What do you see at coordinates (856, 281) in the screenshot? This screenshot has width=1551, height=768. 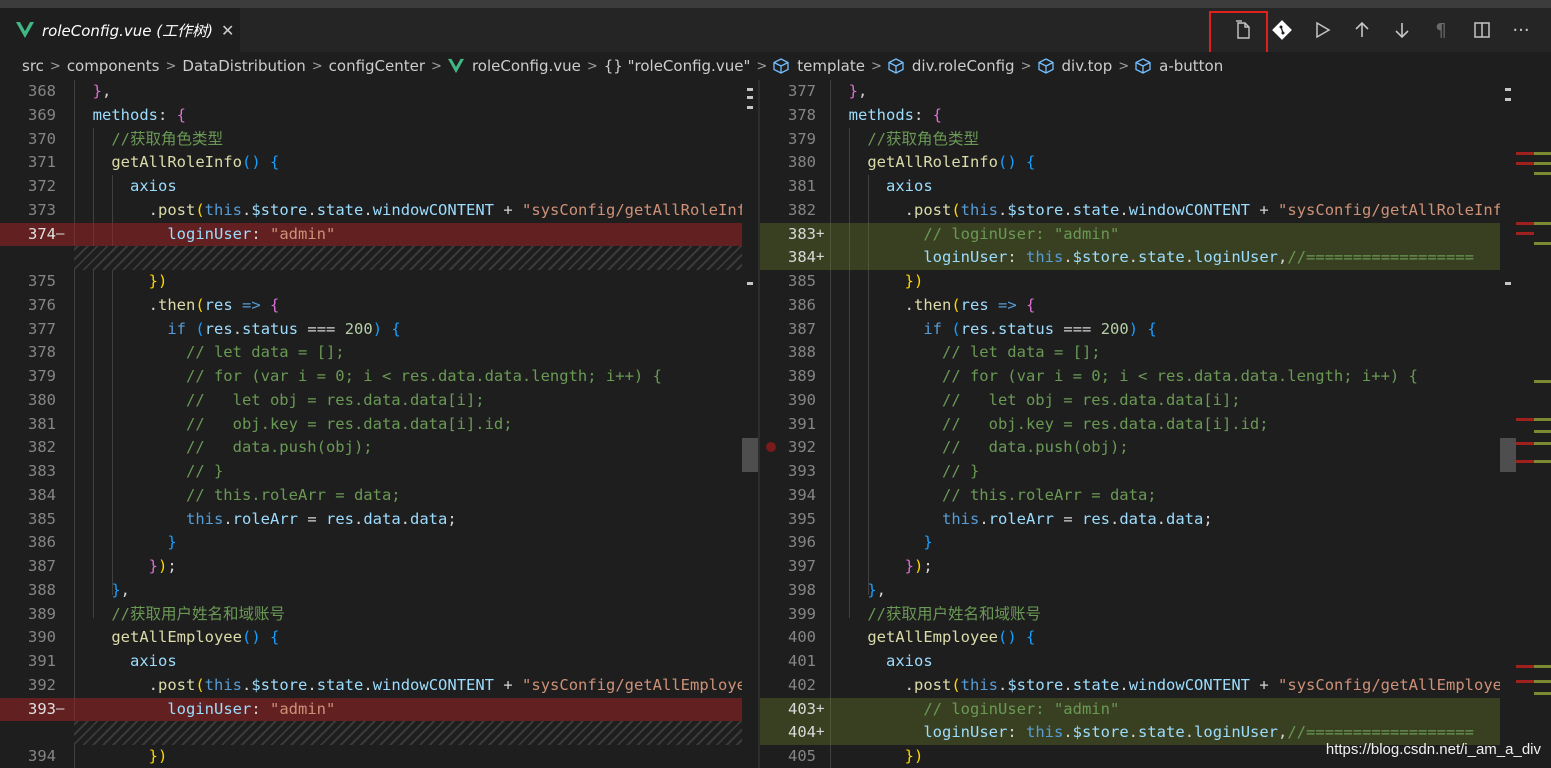 I see `code-line: 385 })` at bounding box center [856, 281].